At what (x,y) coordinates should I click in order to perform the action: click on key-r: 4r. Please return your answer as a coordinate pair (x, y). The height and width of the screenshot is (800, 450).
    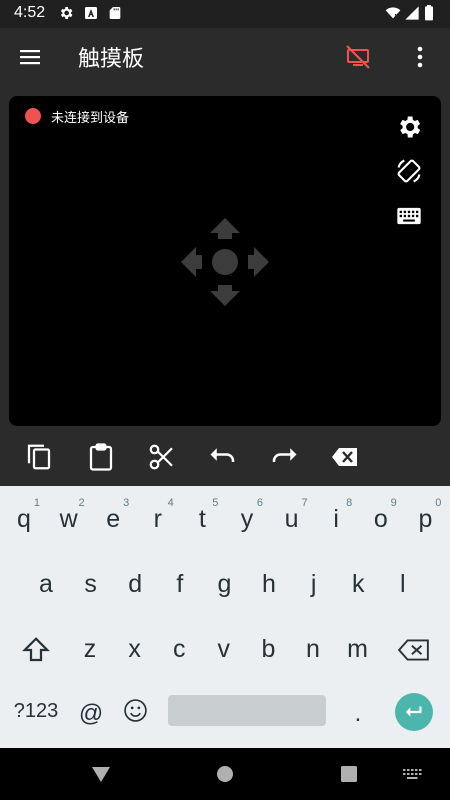
    Looking at the image, I should click on (158, 519).